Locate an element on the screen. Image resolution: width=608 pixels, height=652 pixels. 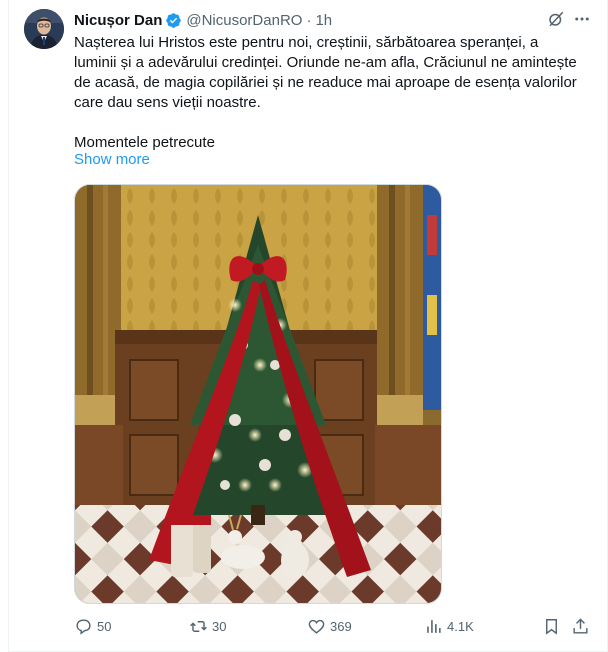
tweet-paragraph-2: Momentele petrecute is located at coordinates (144, 142).